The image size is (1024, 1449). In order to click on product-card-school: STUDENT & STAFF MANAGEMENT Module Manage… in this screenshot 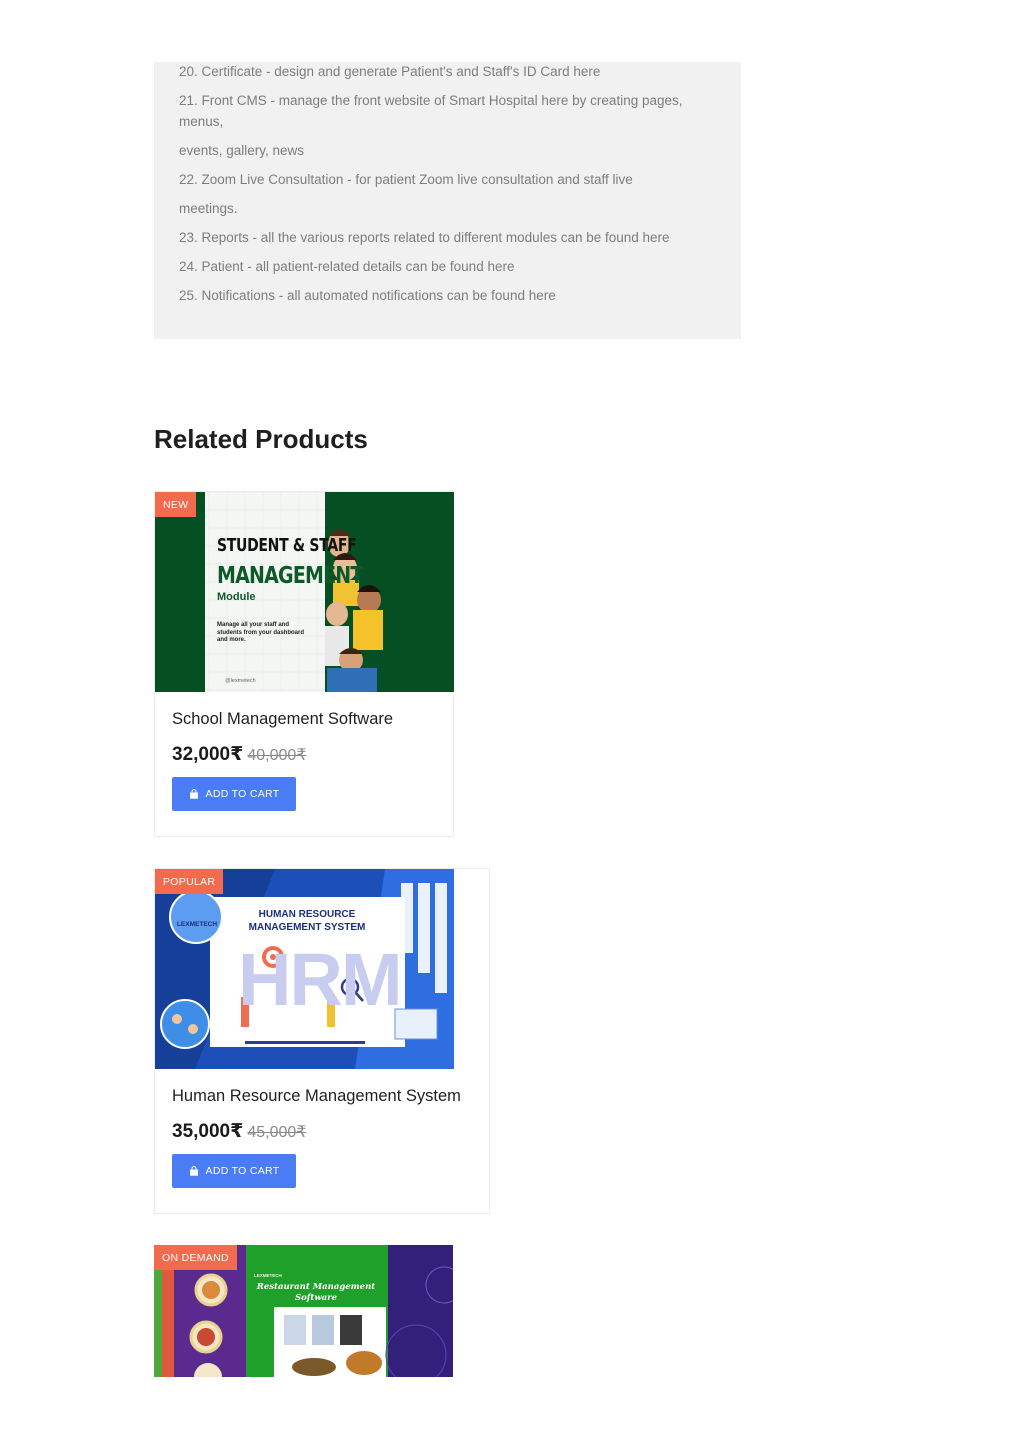, I will do `click(304, 664)`.